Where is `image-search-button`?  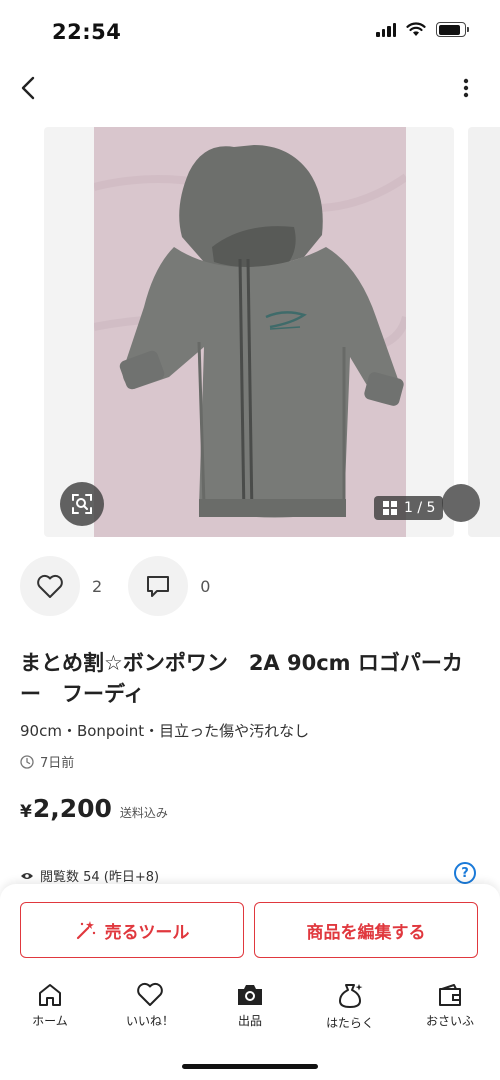 image-search-button is located at coordinates (82, 504).